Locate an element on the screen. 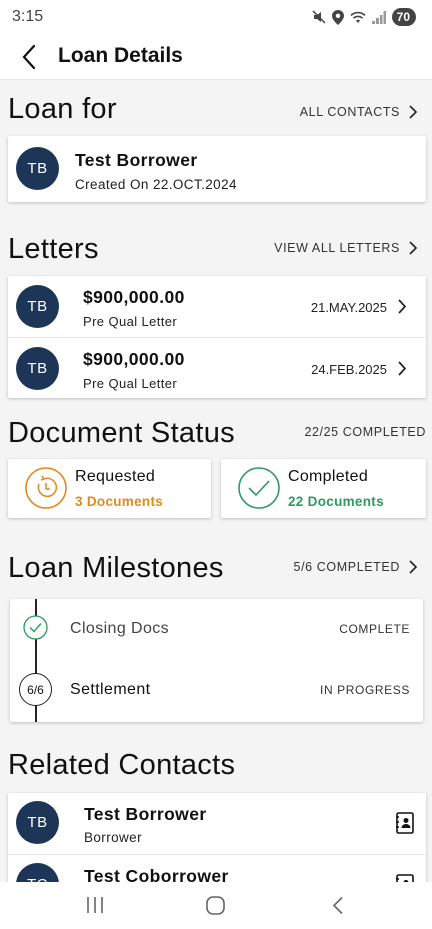  app-bar: Loan Details is located at coordinates (216, 58).